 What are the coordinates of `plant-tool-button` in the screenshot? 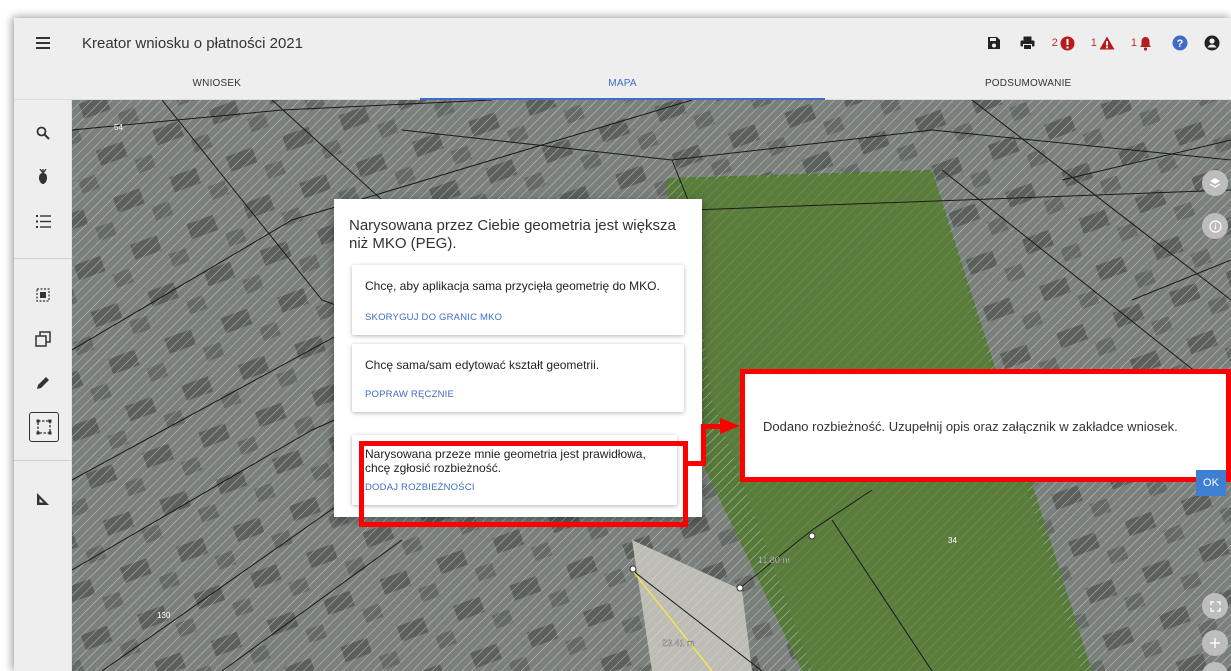 It's located at (43, 177).